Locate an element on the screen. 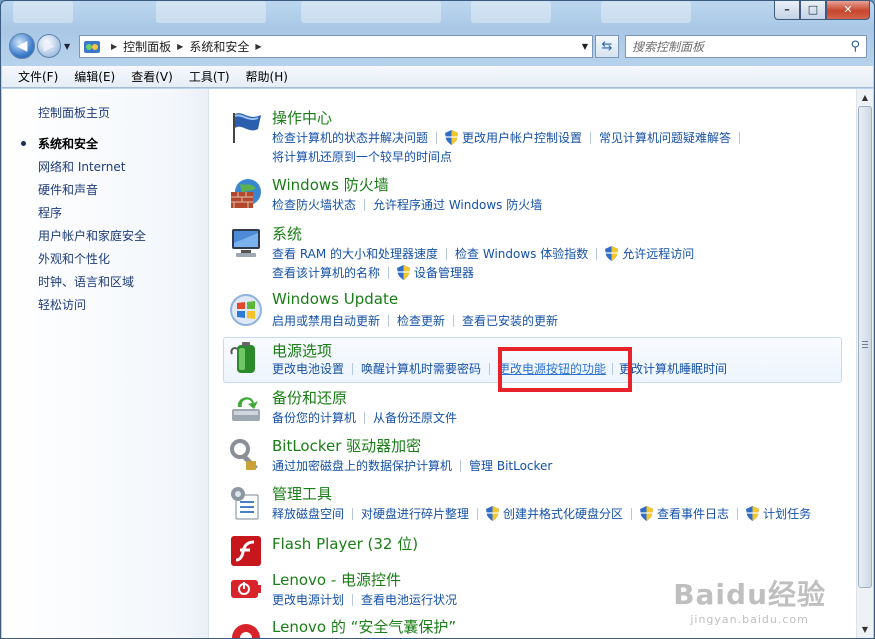 Image resolution: width=875 pixels, height=639 pixels. menu-edit: 编辑(E) is located at coordinates (94, 76).